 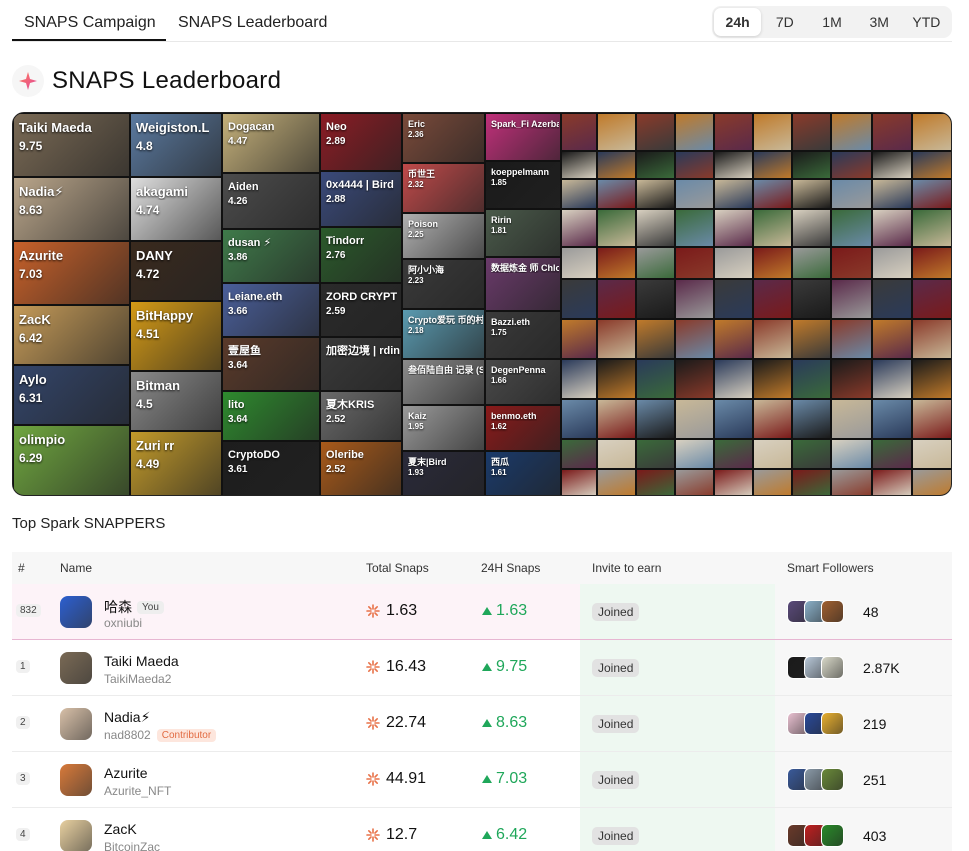 What do you see at coordinates (830, 568) in the screenshot?
I see `col-smart-followers-header: Smart Followers` at bounding box center [830, 568].